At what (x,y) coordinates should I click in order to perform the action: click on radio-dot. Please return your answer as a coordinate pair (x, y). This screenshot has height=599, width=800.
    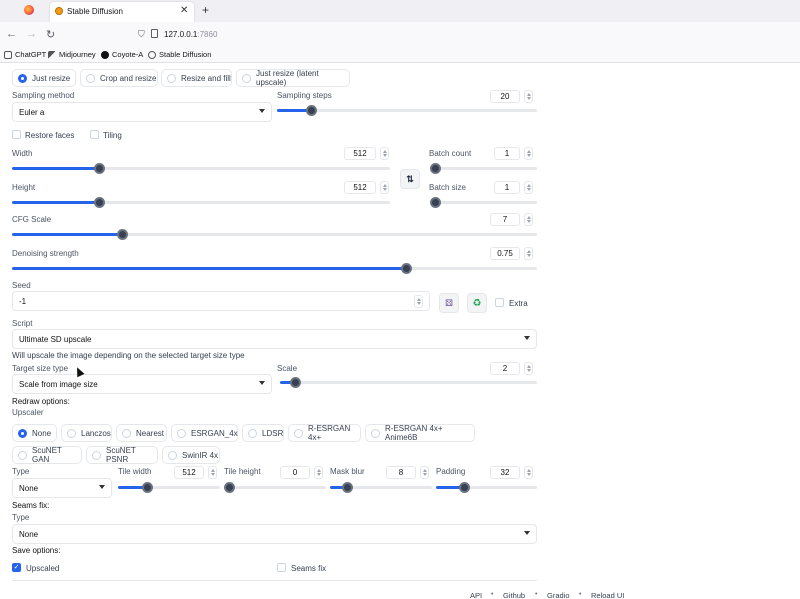
    Looking at the image, I should click on (22, 455).